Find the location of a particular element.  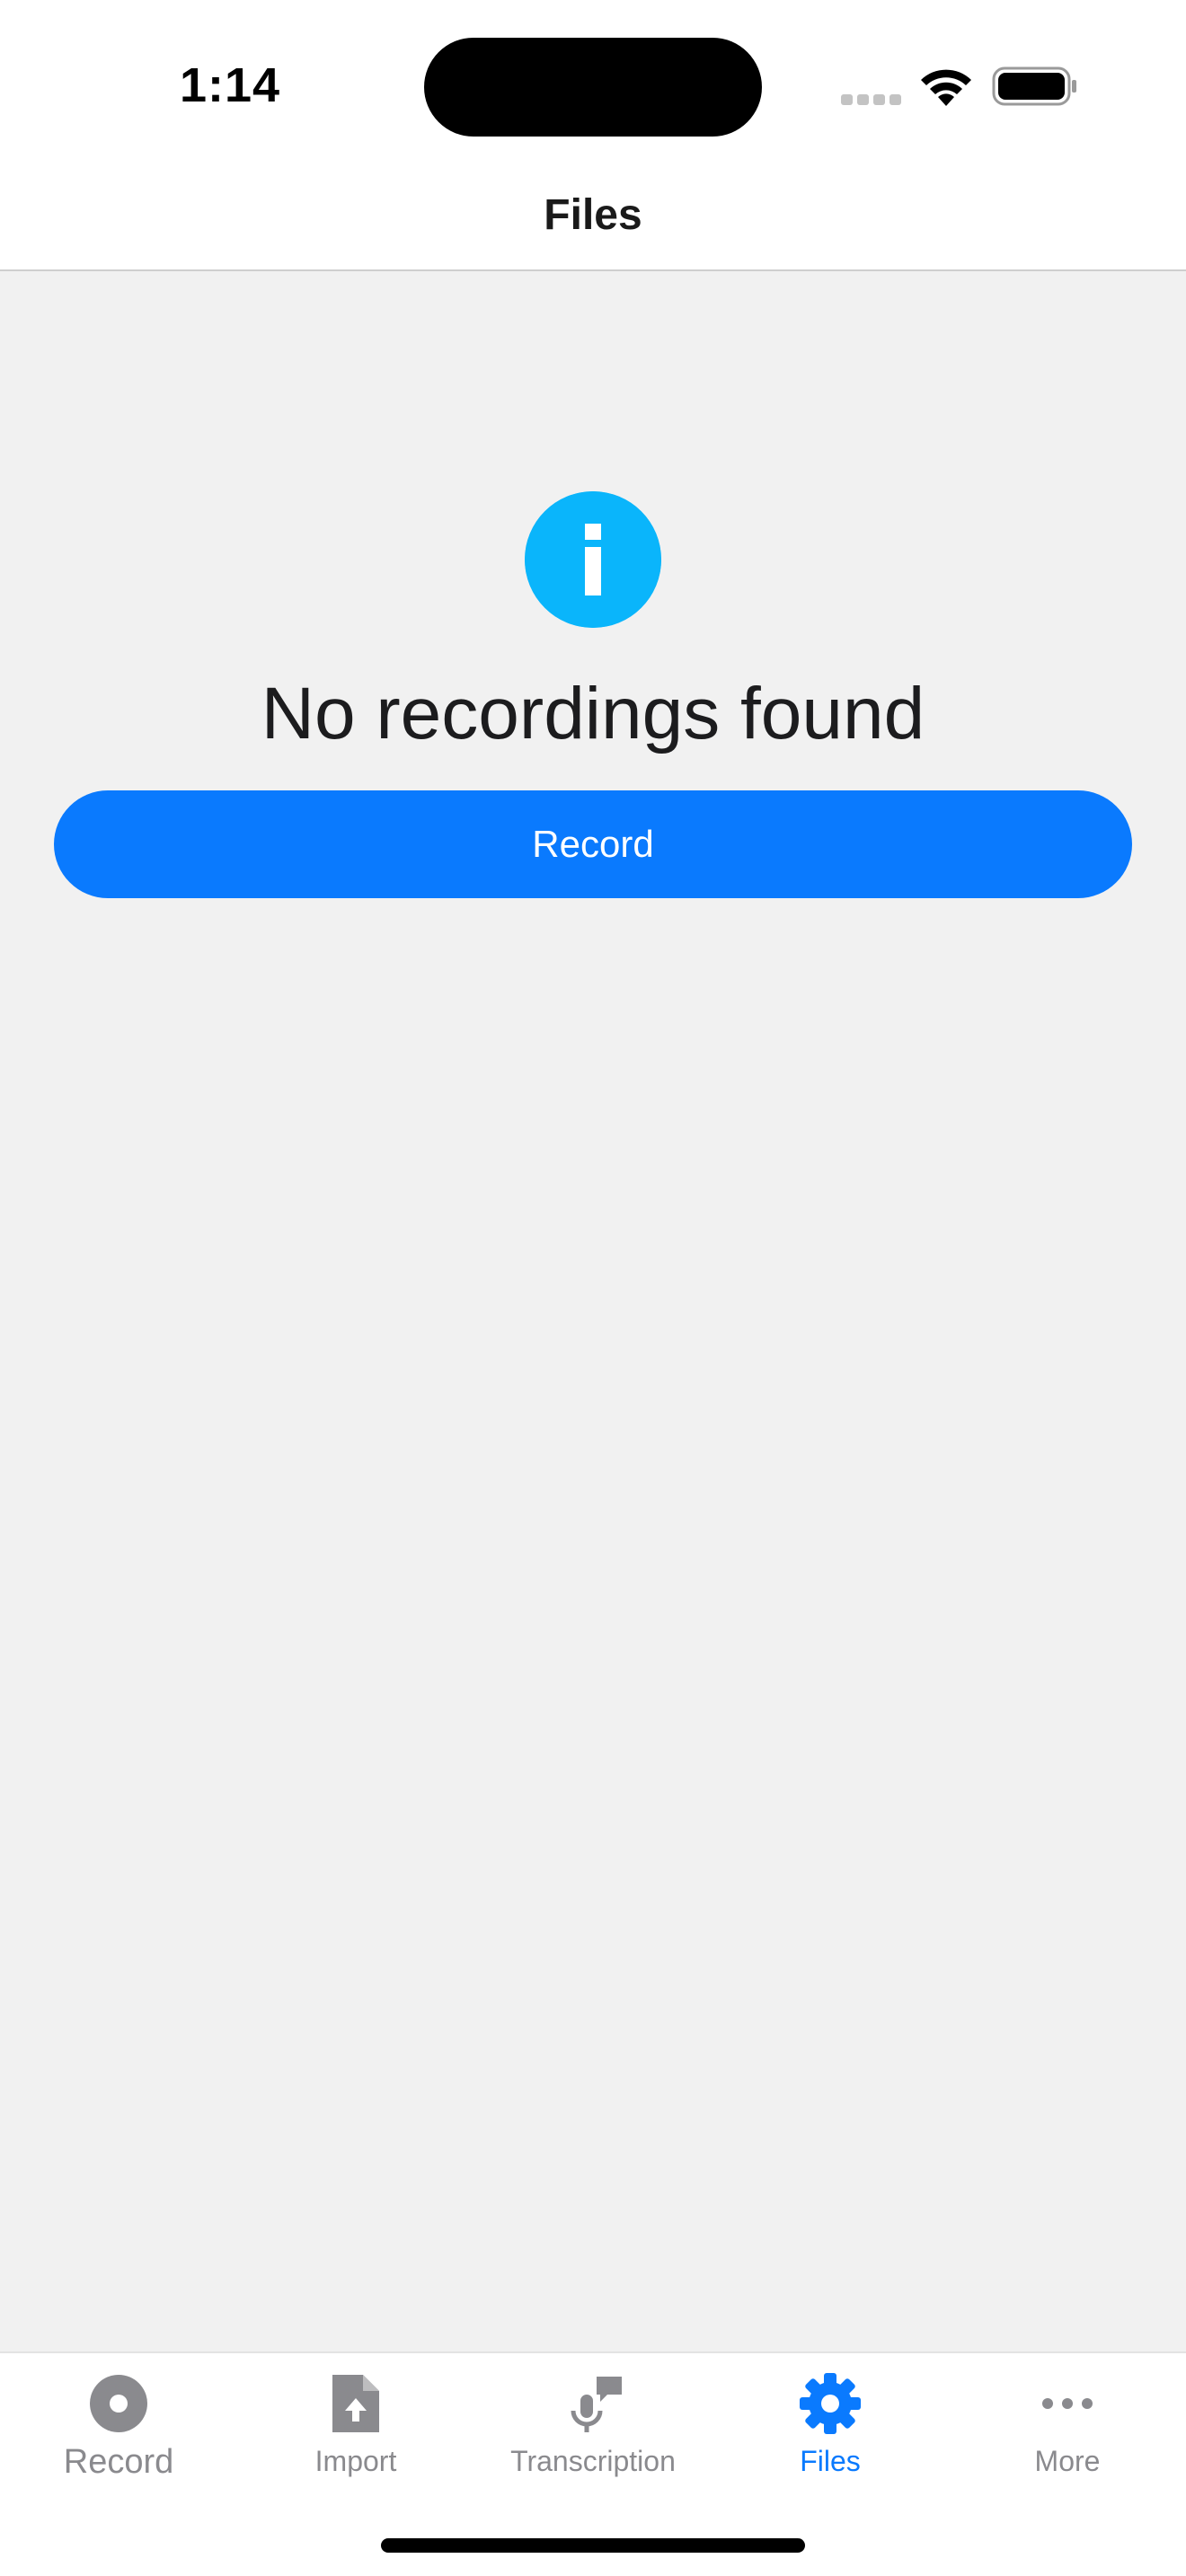

tab-label: Files is located at coordinates (830, 2461).